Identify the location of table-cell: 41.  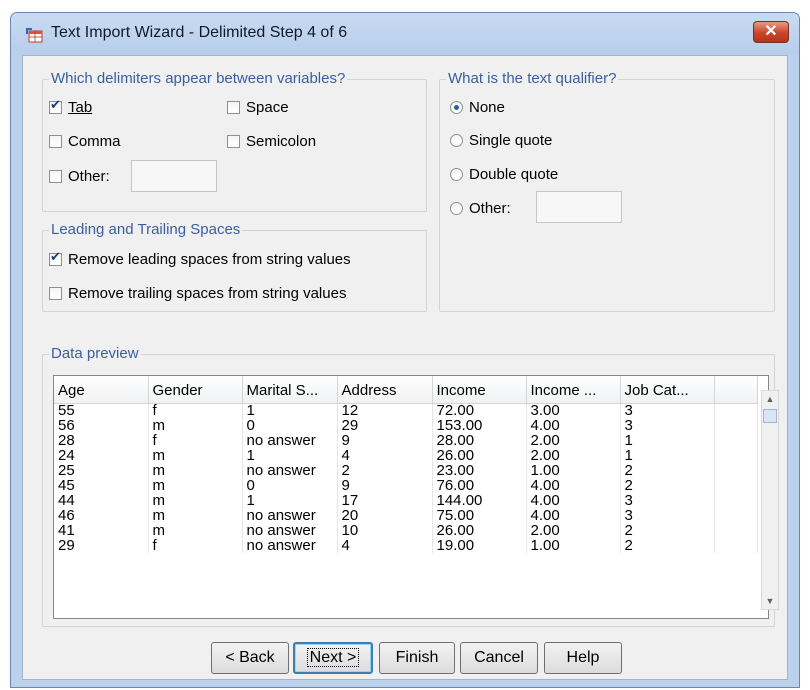
(101, 530).